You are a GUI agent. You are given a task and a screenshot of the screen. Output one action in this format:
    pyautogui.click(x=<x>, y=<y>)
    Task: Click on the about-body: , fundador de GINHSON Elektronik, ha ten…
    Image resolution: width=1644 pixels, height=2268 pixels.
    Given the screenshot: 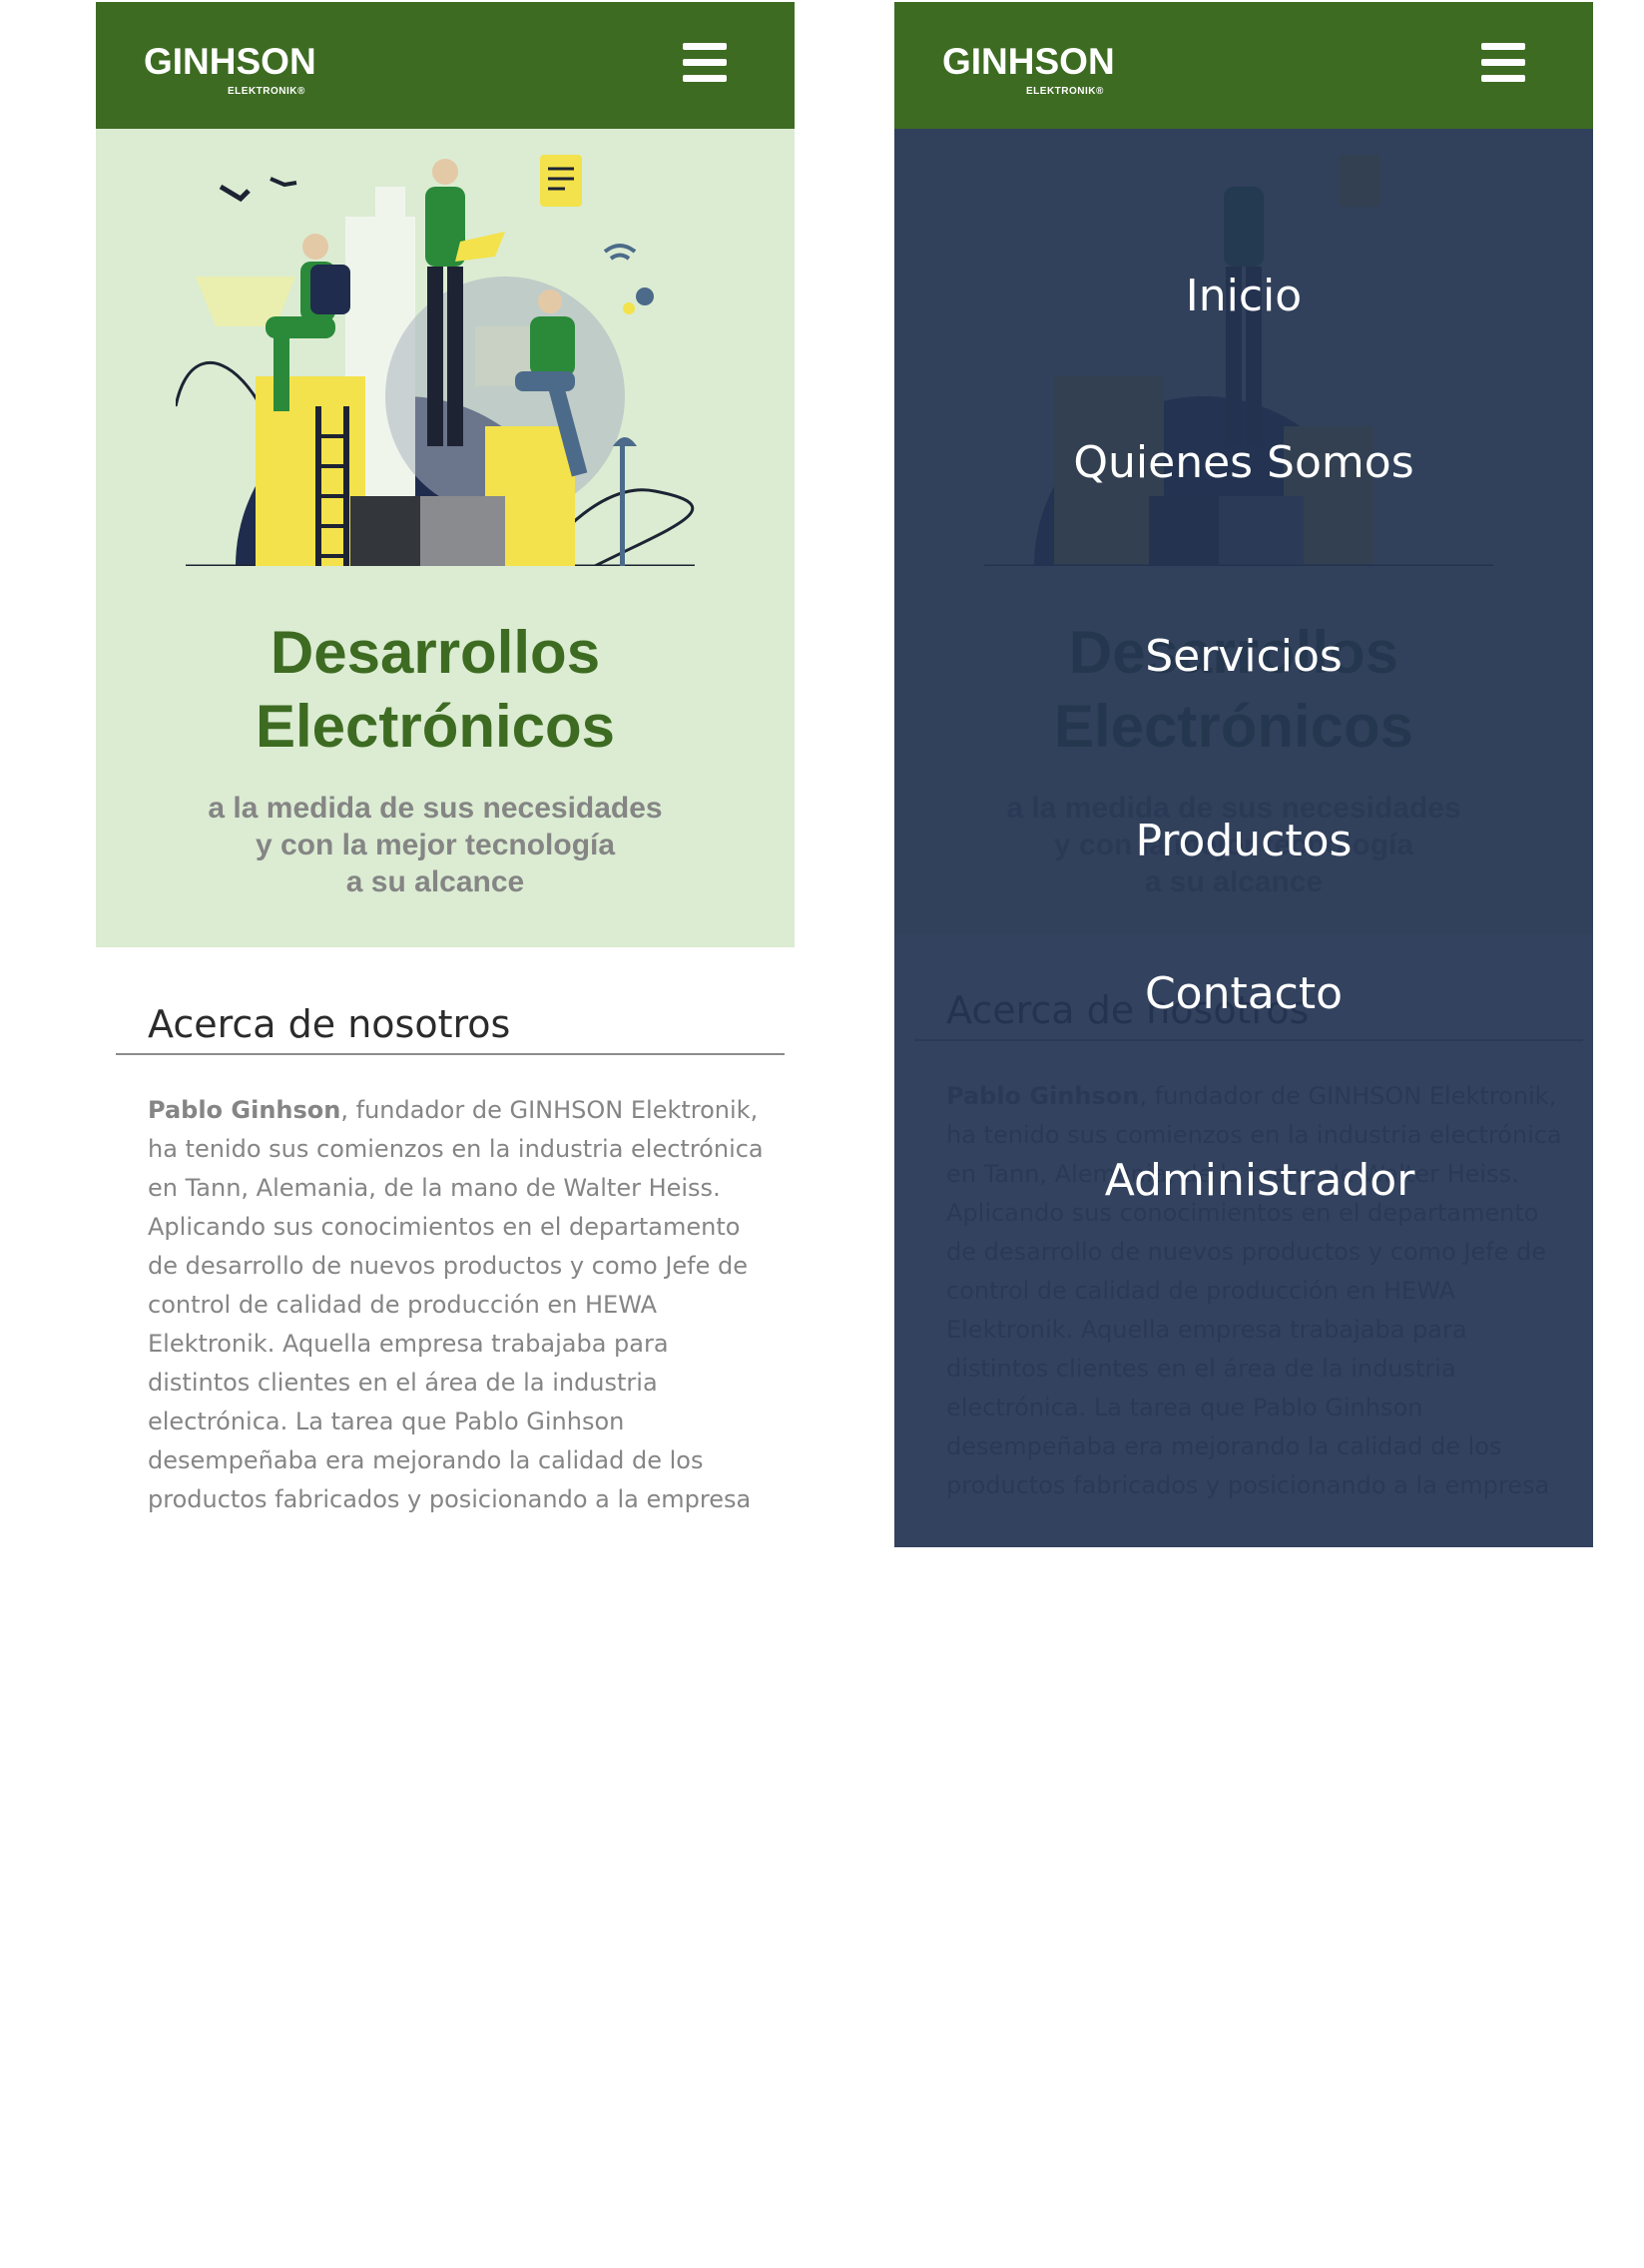 What is the action you would take?
    pyautogui.click(x=456, y=1304)
    